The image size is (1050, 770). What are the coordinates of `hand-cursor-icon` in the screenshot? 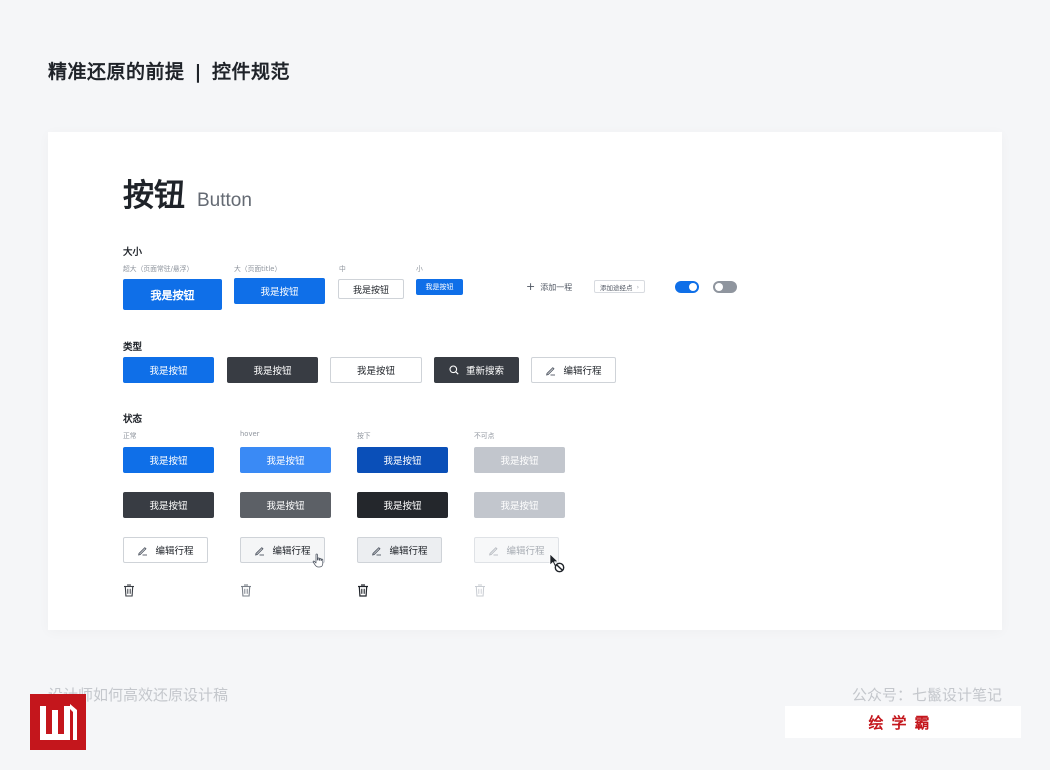 It's located at (318, 562).